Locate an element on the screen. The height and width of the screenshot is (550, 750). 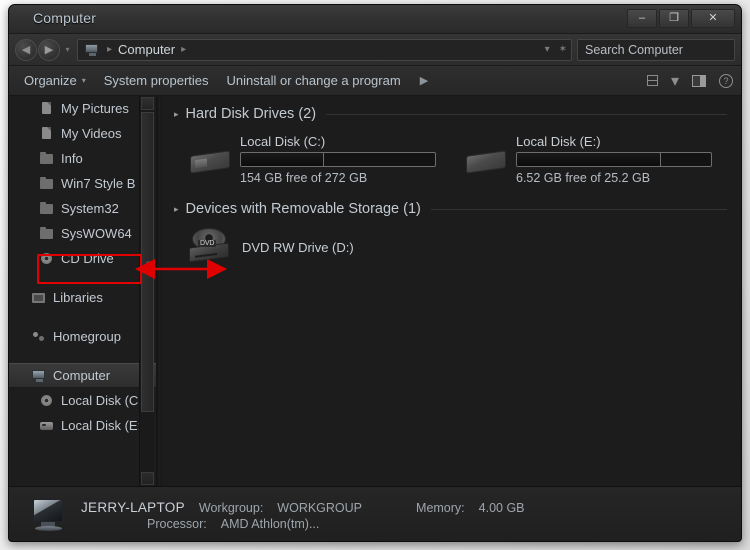
sidebar-item-info: Info is located at coordinates (82, 158).